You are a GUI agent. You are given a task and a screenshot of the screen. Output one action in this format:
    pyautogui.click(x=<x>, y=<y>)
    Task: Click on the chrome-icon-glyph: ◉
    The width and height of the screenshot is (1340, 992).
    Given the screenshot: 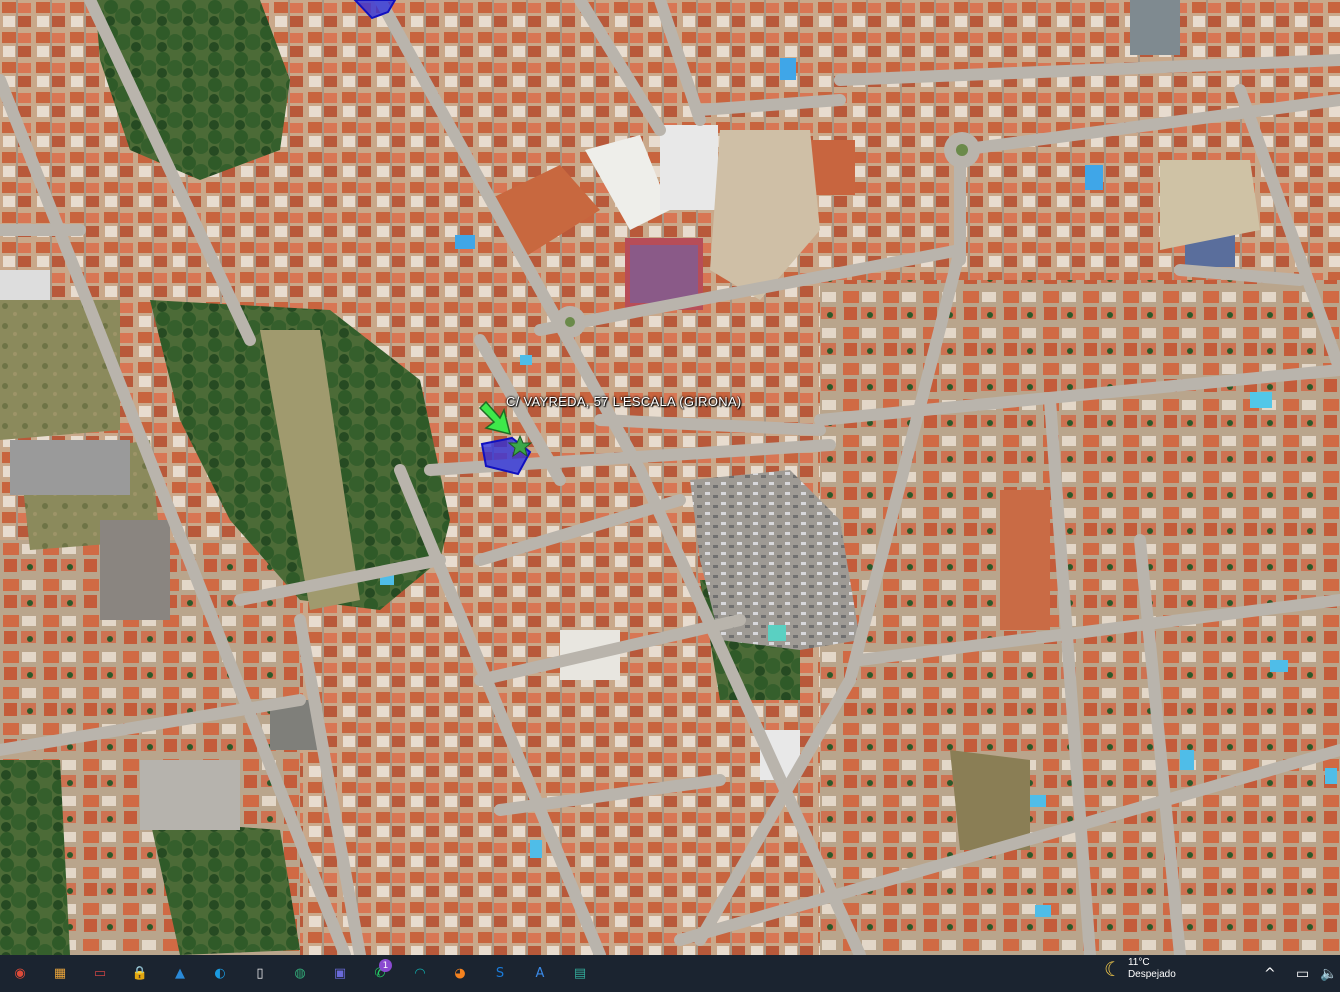 What is the action you would take?
    pyautogui.click(x=20, y=973)
    